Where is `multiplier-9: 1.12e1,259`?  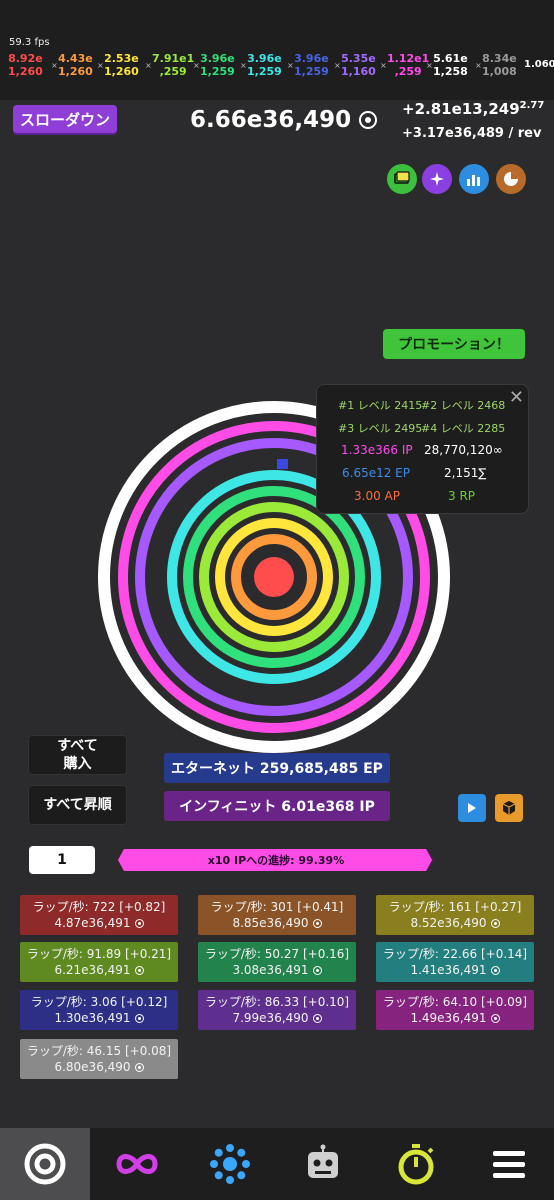 multiplier-9: 1.12e1,259 is located at coordinates (408, 65).